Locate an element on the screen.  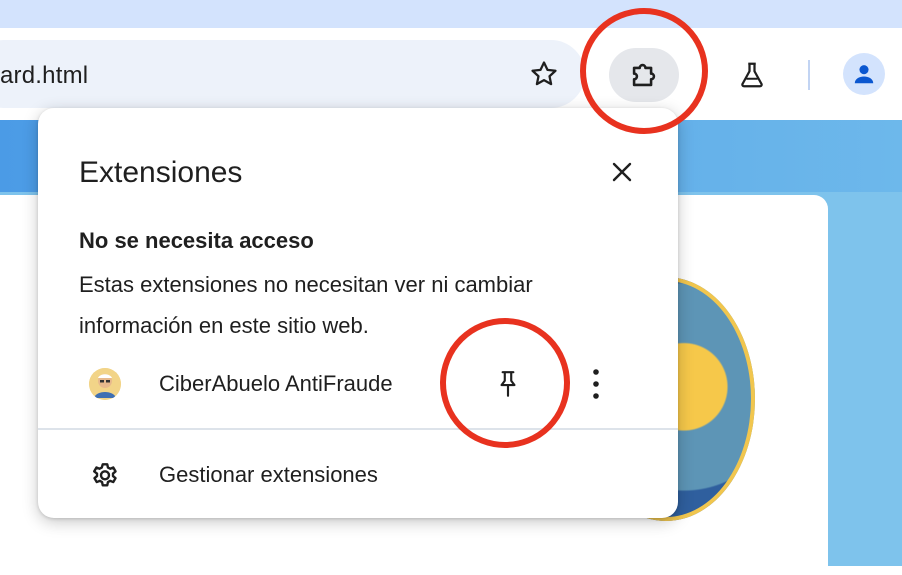
manage-extensions-label: Gestionar extensiones is located at coordinates (268, 474).